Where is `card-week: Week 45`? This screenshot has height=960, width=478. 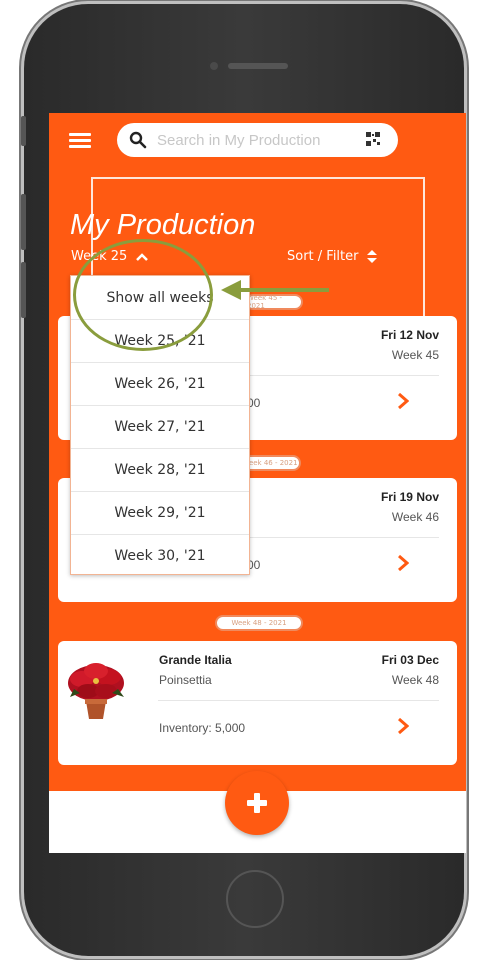 card-week: Week 45 is located at coordinates (415, 355).